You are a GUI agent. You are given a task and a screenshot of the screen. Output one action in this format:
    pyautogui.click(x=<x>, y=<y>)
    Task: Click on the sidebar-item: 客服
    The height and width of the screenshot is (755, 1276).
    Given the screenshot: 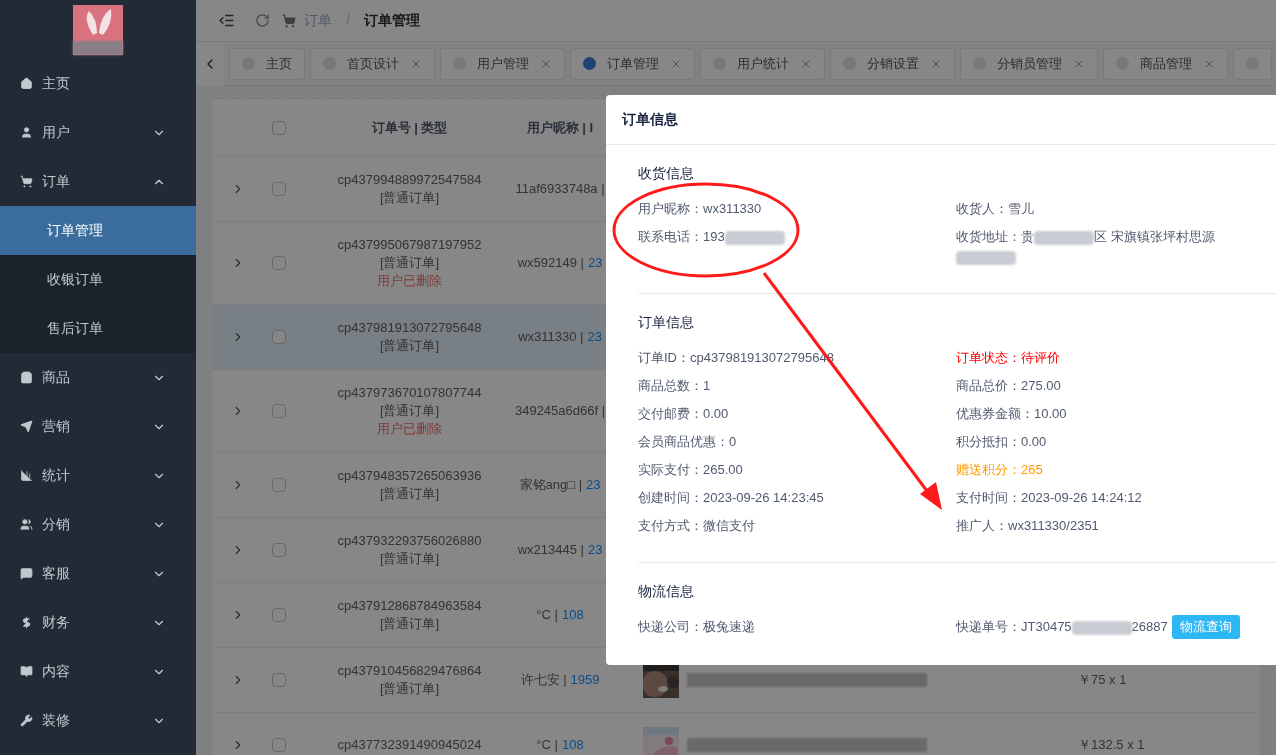 What is the action you would take?
    pyautogui.click(x=98, y=573)
    